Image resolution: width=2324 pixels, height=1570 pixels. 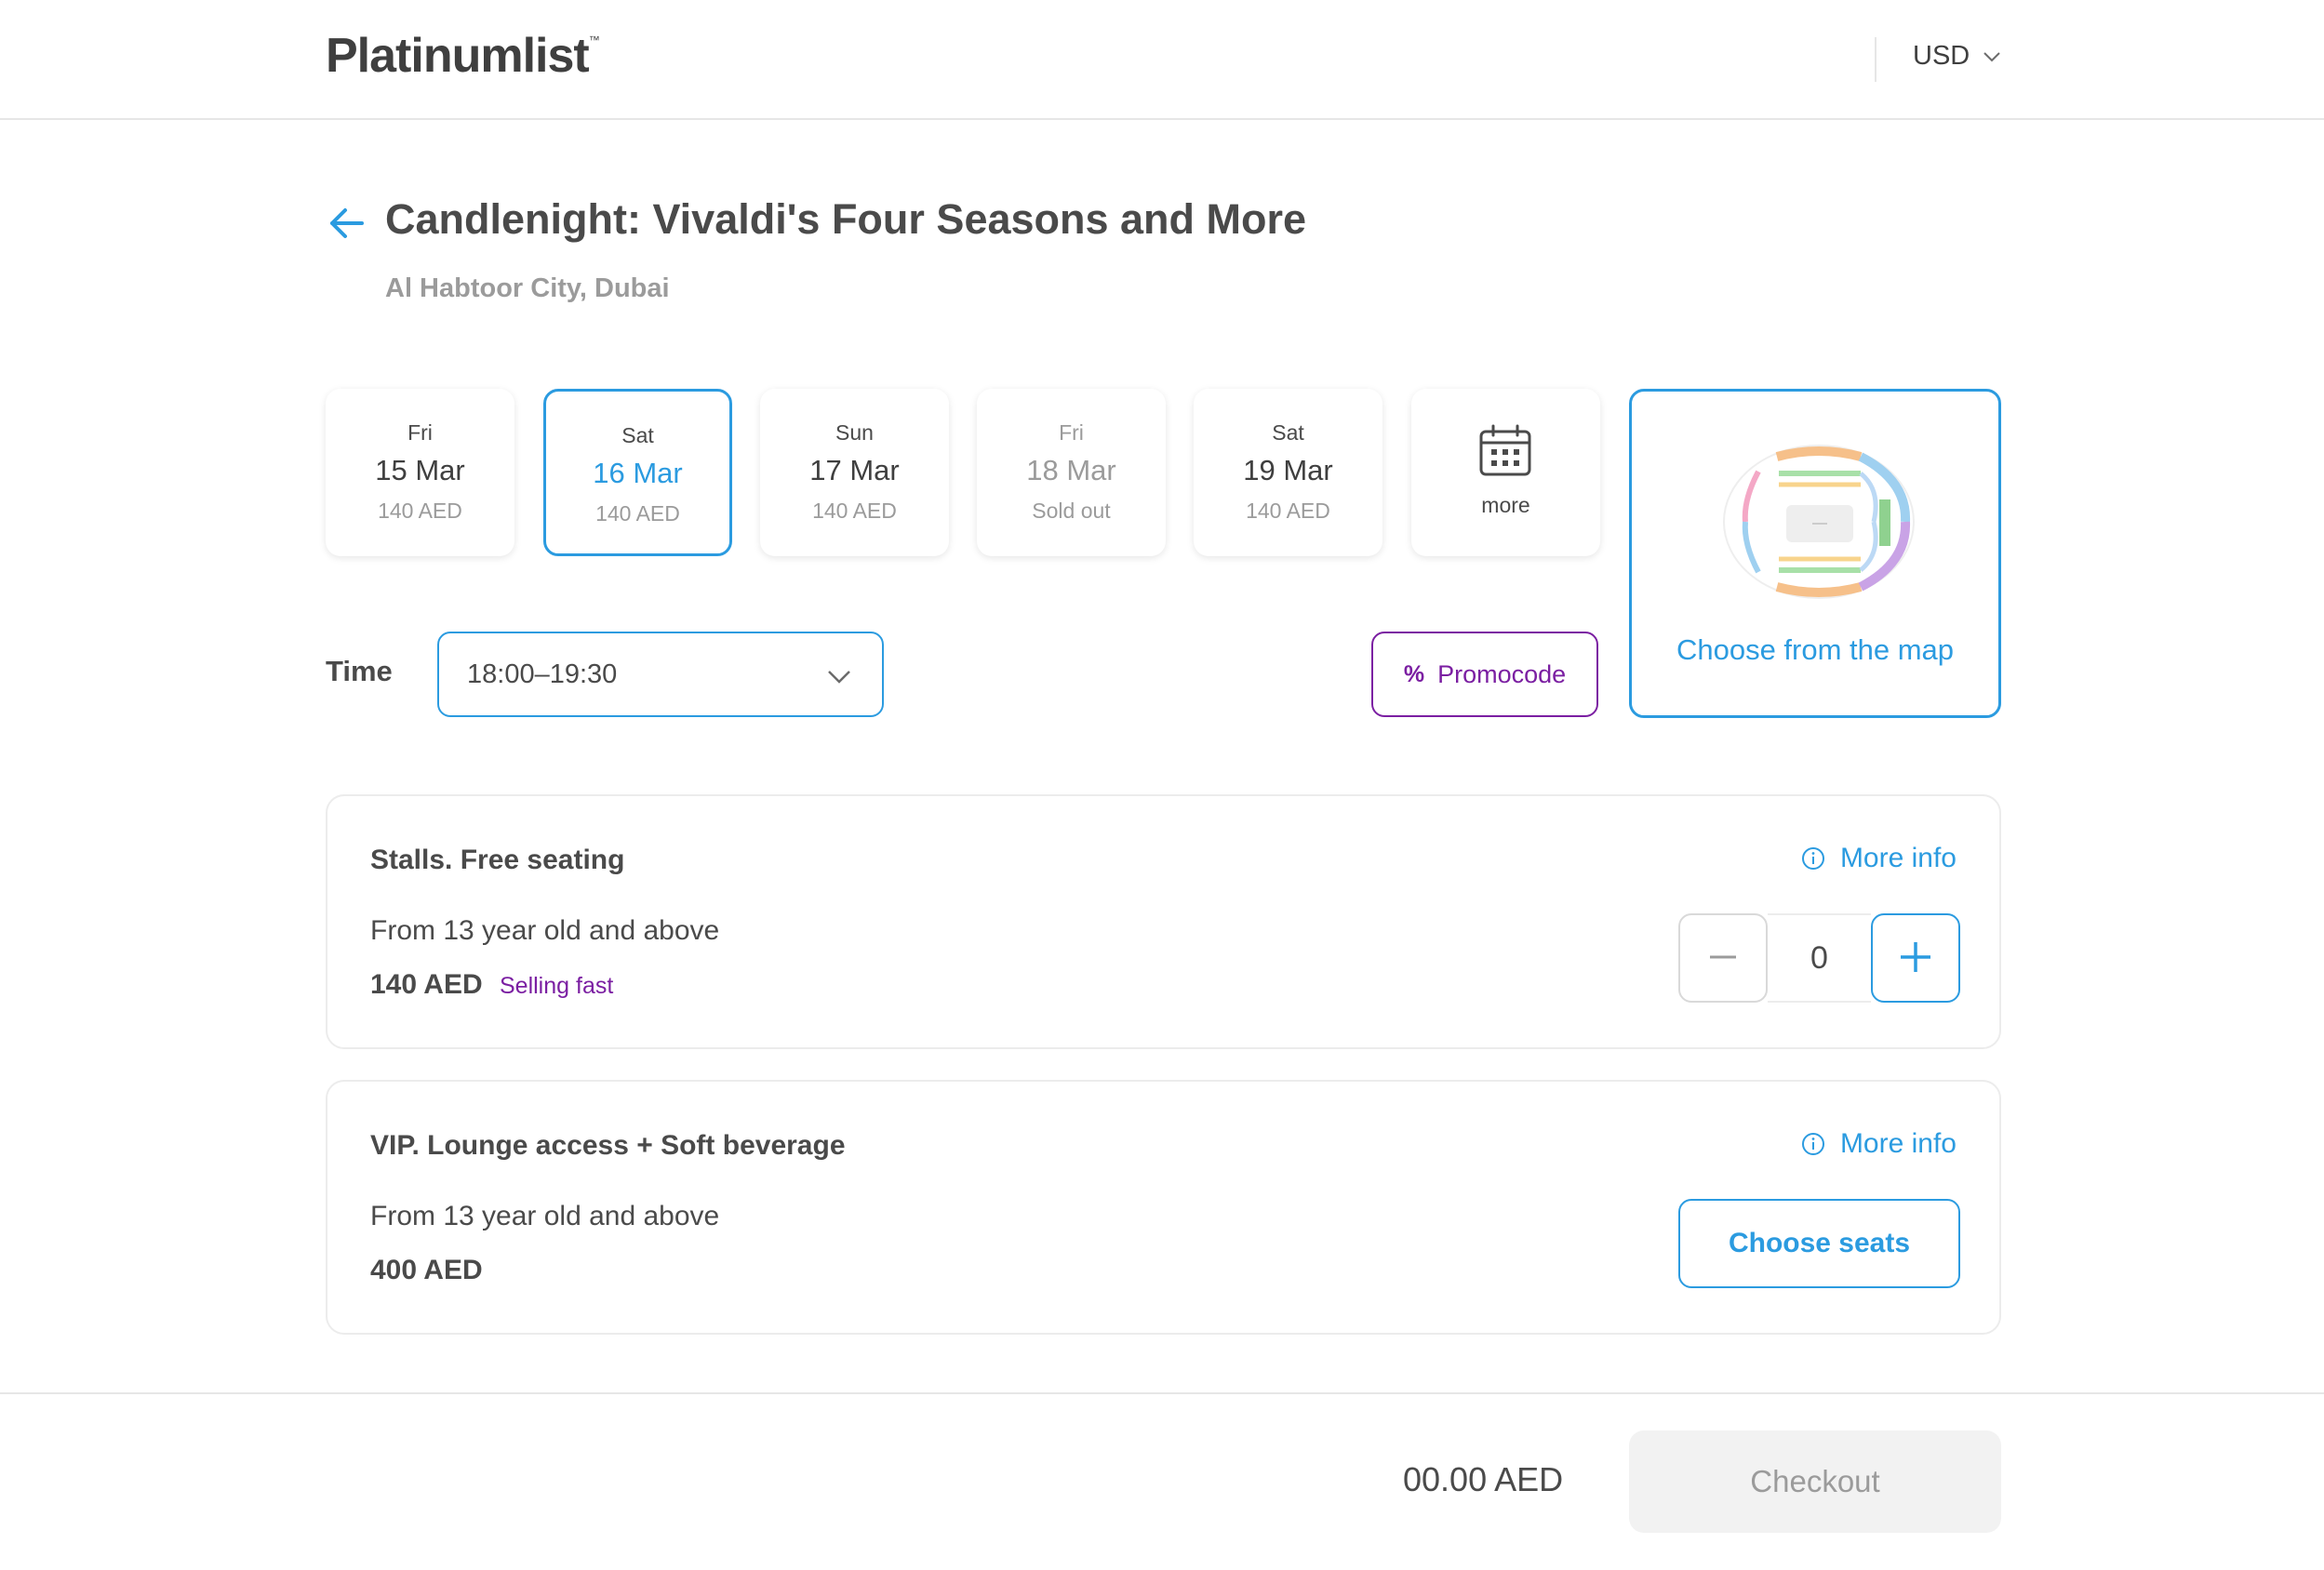 I want to click on top-header: Platinumlist™ USD, so click(x=1162, y=60).